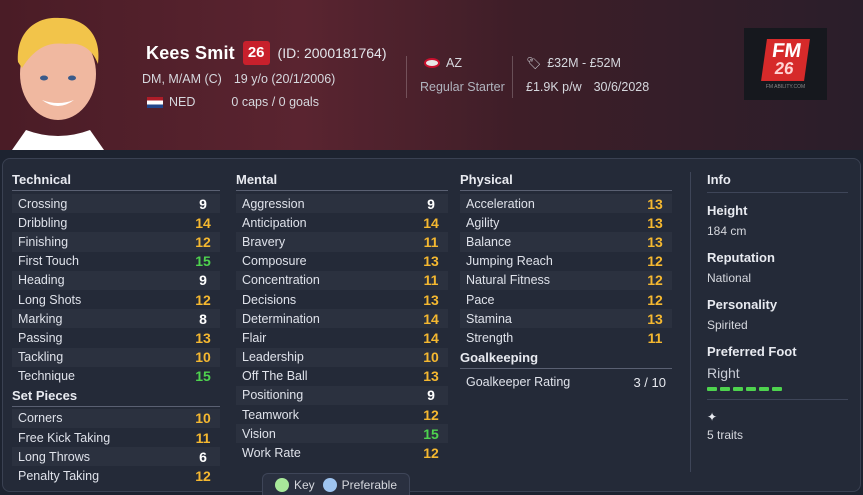 The height and width of the screenshot is (495, 863). What do you see at coordinates (116, 418) in the screenshot?
I see `attribute-row: Corners 10` at bounding box center [116, 418].